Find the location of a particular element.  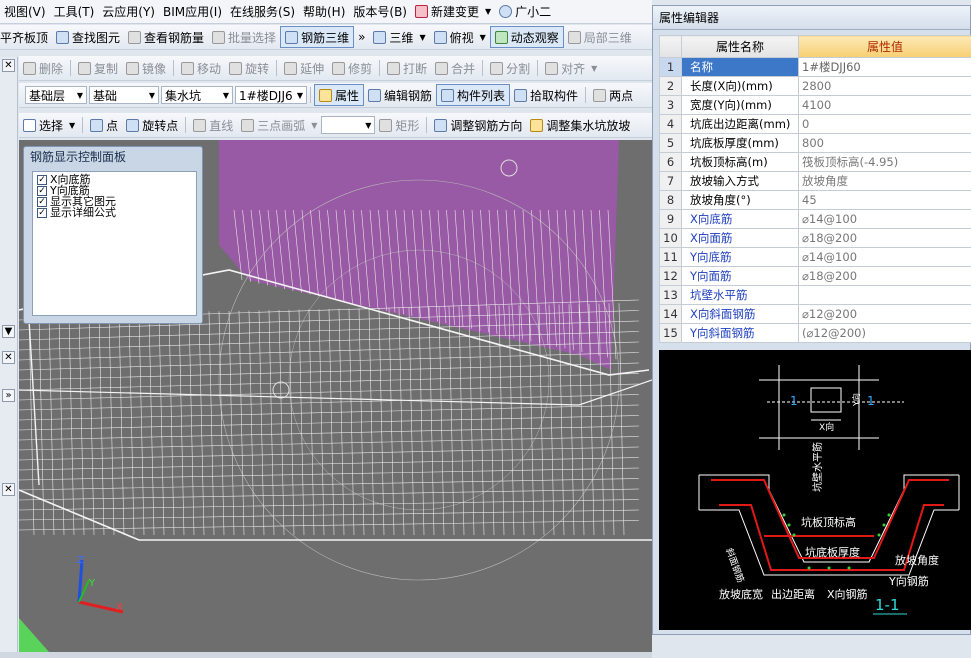

two-points-button: 两点 is located at coordinates (613, 95).